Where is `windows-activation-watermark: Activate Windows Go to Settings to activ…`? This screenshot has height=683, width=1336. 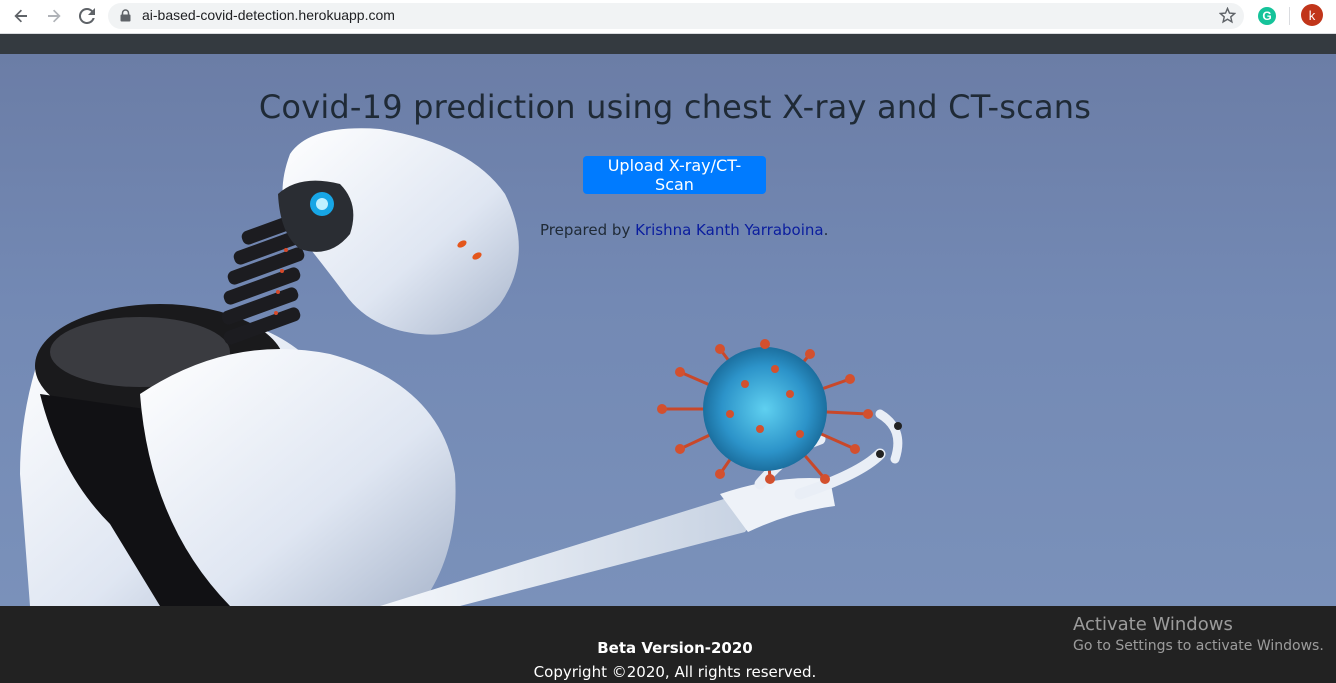
windows-activation-watermark: Activate Windows Go to Settings to activ… is located at coordinates (1198, 634).